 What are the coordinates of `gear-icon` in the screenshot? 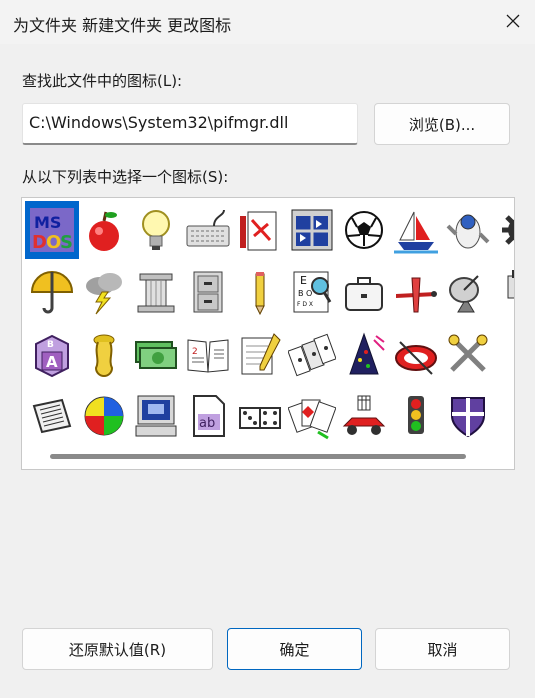 It's located at (503, 230).